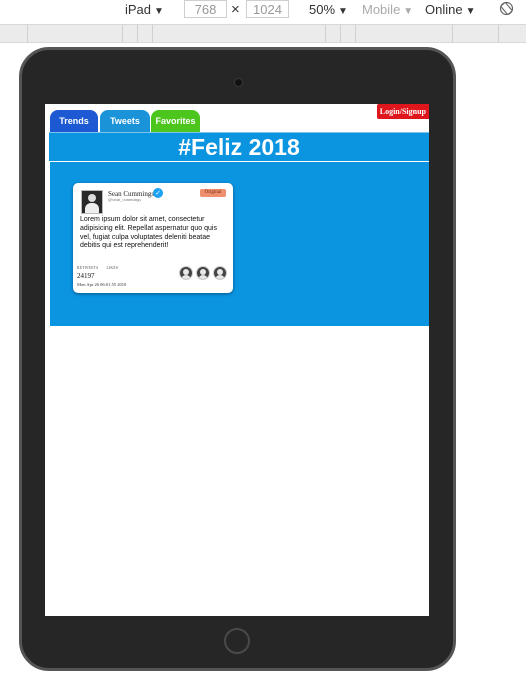 The width and height of the screenshot is (526, 685). What do you see at coordinates (88, 268) in the screenshot?
I see `retweets-label: RETWEETS` at bounding box center [88, 268].